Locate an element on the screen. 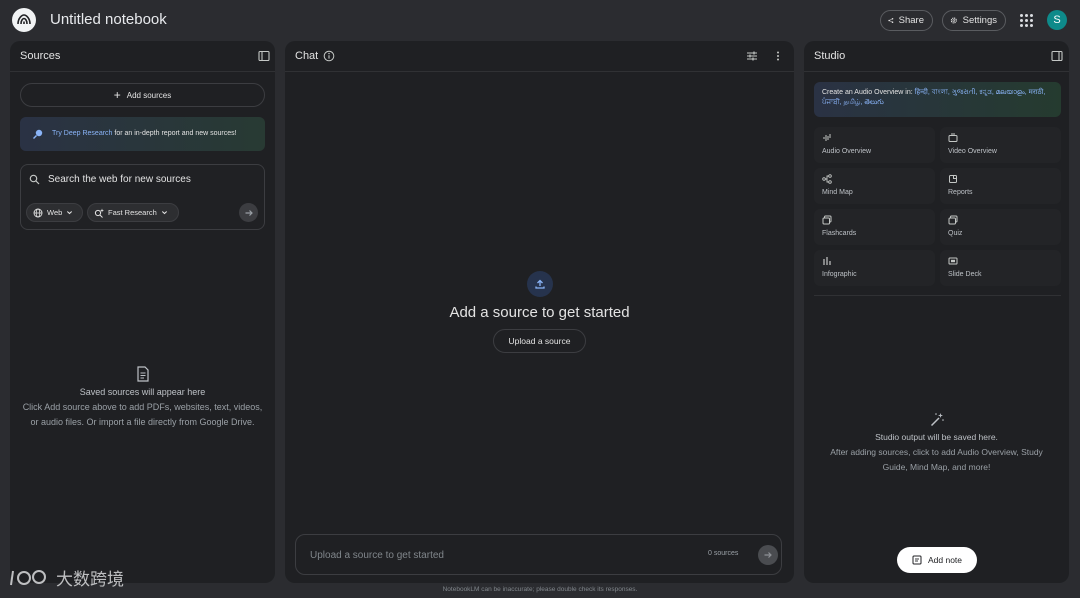 The image size is (1080, 598). chat-composer: 0 sources is located at coordinates (538, 554).